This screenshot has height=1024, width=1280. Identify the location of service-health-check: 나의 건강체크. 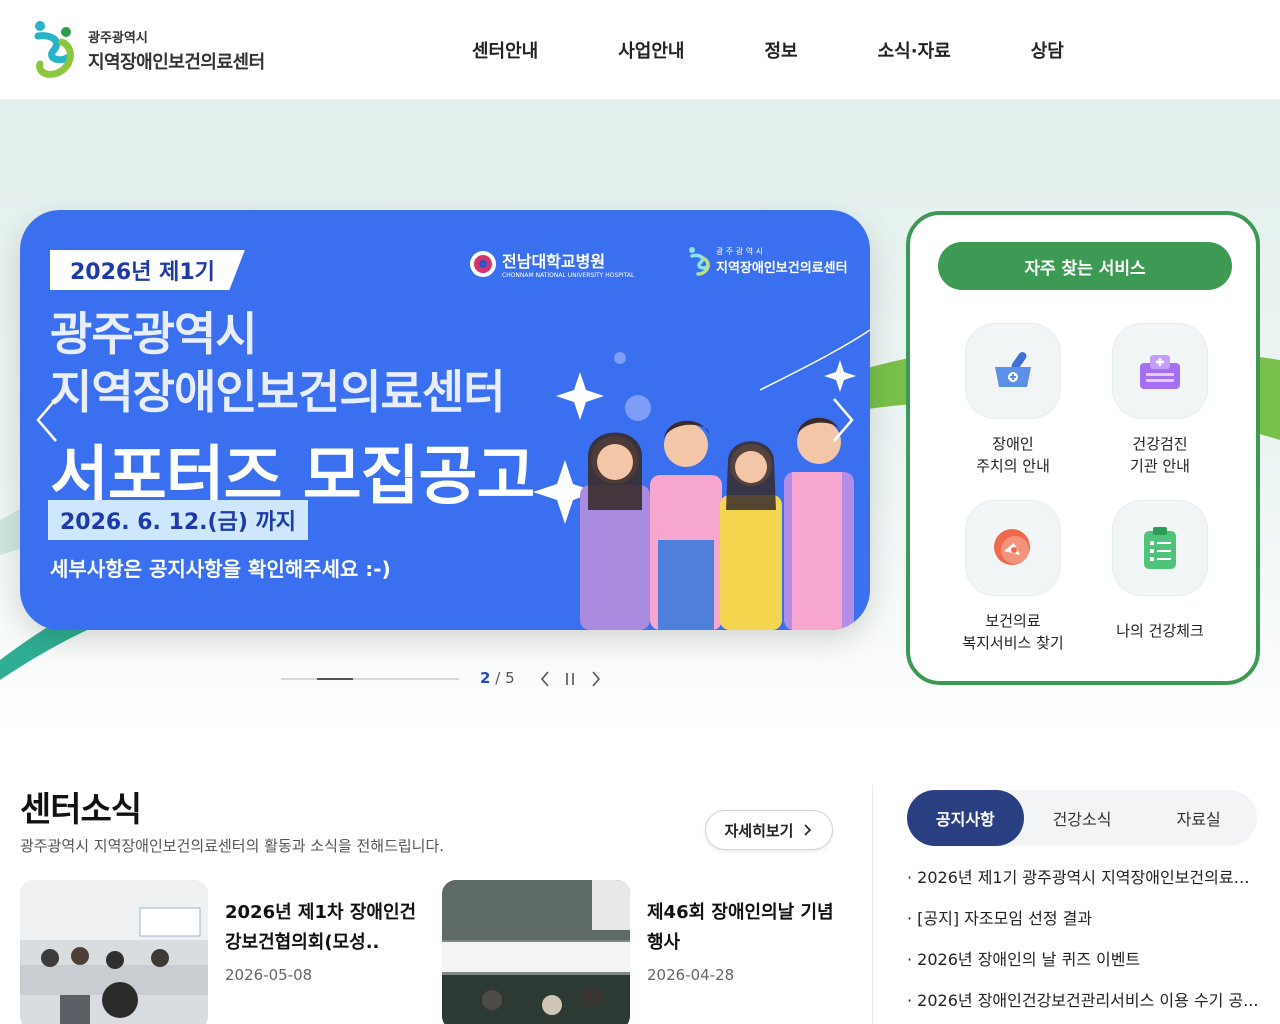
(1160, 571).